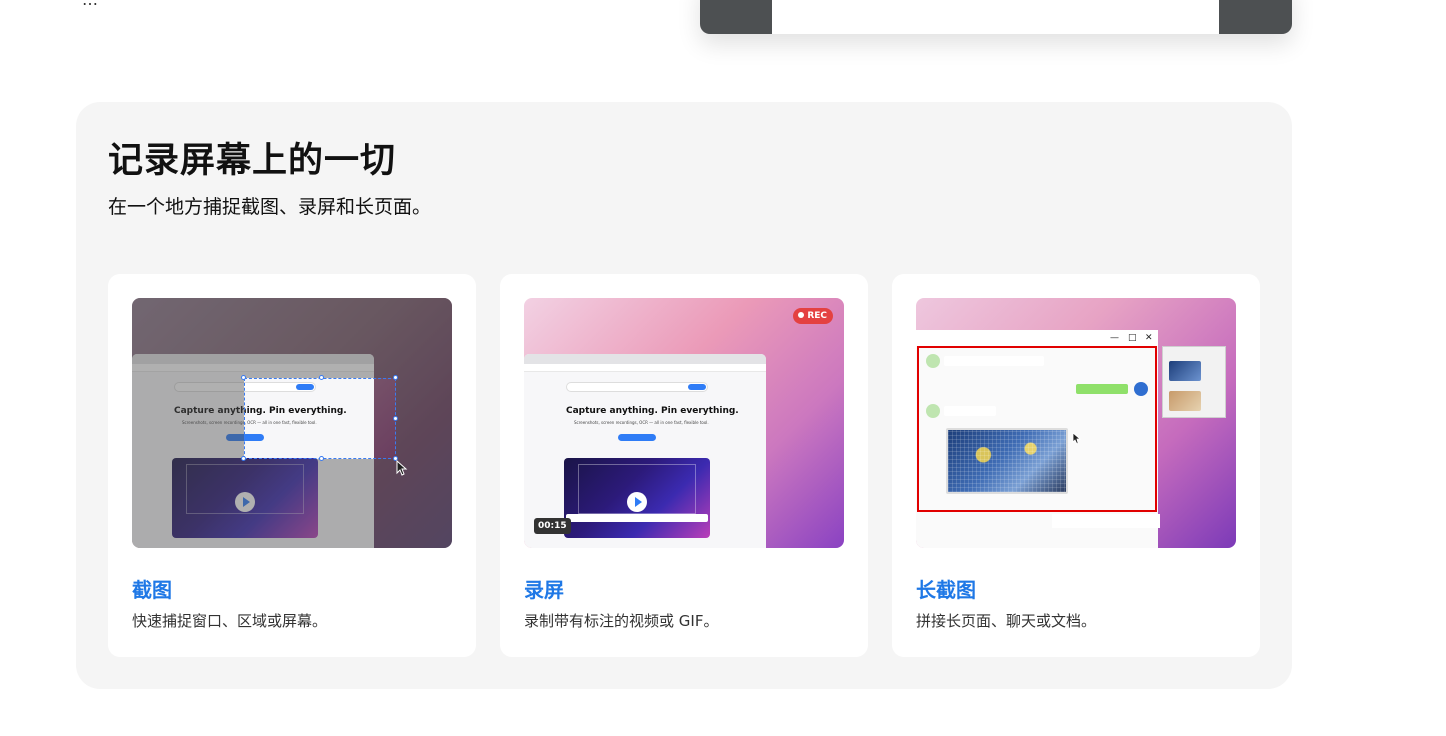 The height and width of the screenshot is (736, 1446). Describe the element at coordinates (621, 621) in the screenshot. I see `card-description: 录制带有标注的视频或 GIF。` at that location.